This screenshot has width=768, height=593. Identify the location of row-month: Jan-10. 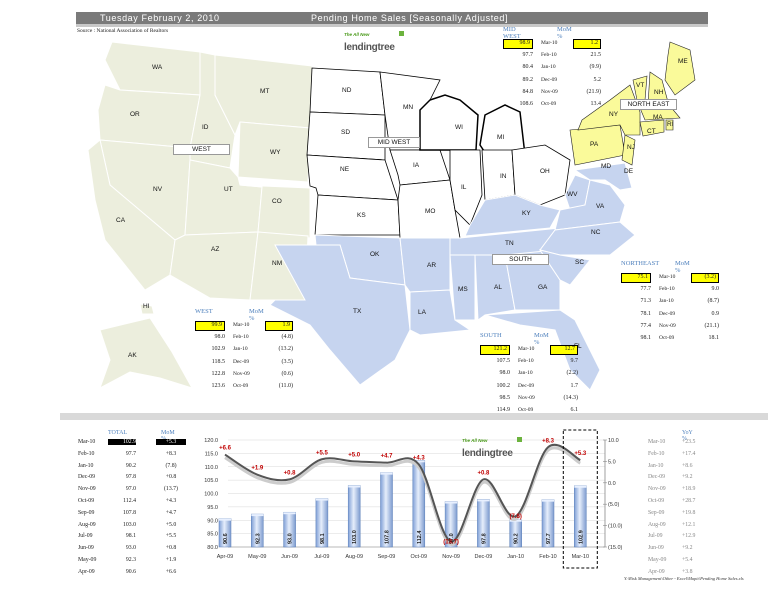
(548, 67).